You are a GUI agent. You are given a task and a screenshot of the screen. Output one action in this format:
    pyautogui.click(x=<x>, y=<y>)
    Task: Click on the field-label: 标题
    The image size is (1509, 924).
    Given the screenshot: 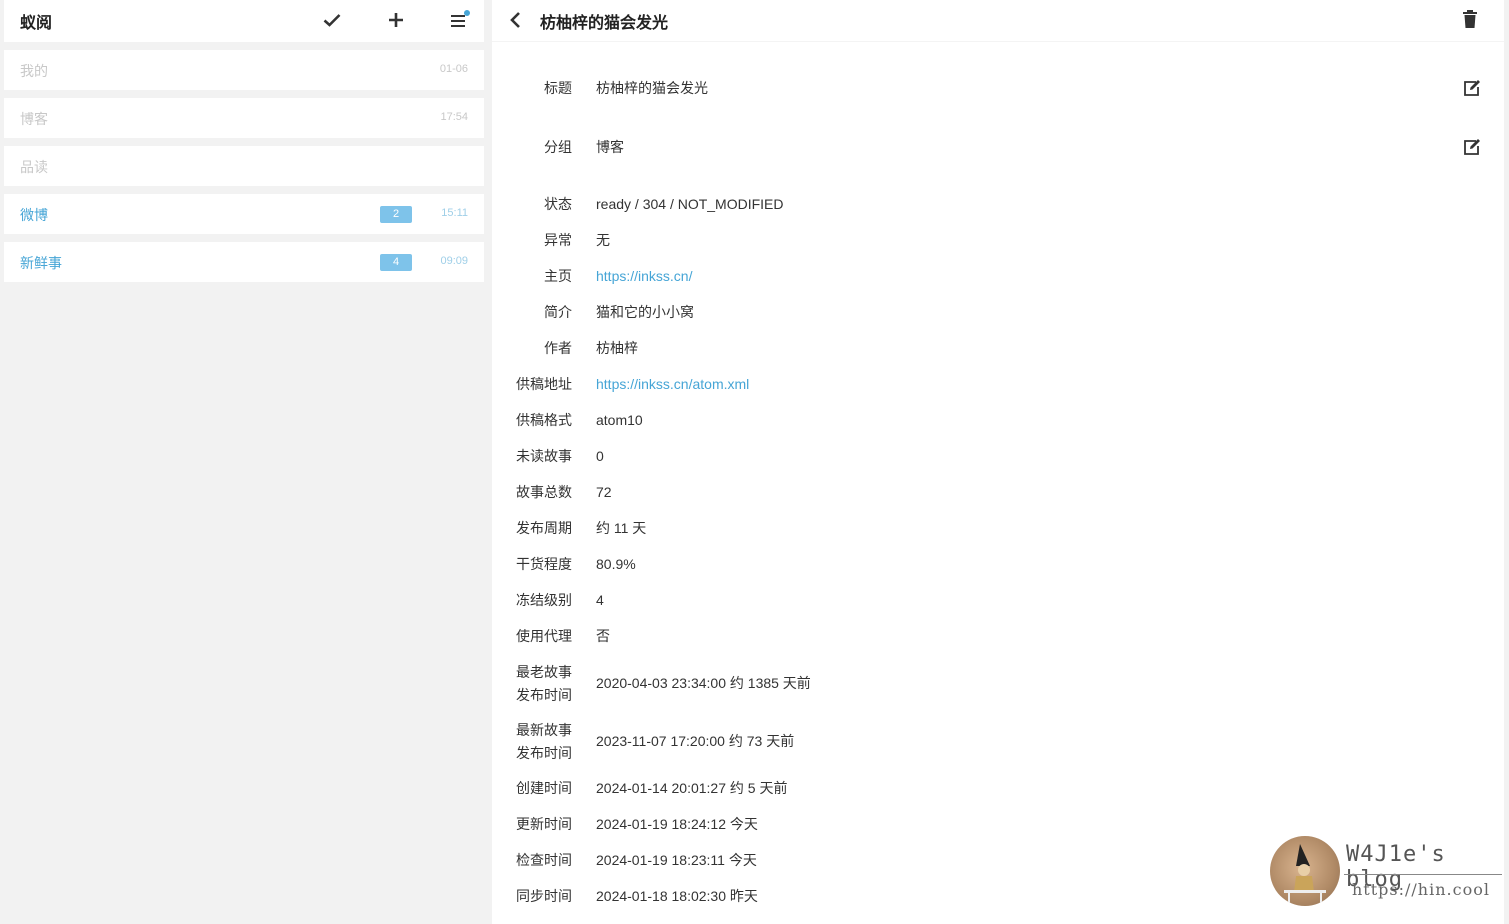 What is the action you would take?
    pyautogui.click(x=558, y=88)
    